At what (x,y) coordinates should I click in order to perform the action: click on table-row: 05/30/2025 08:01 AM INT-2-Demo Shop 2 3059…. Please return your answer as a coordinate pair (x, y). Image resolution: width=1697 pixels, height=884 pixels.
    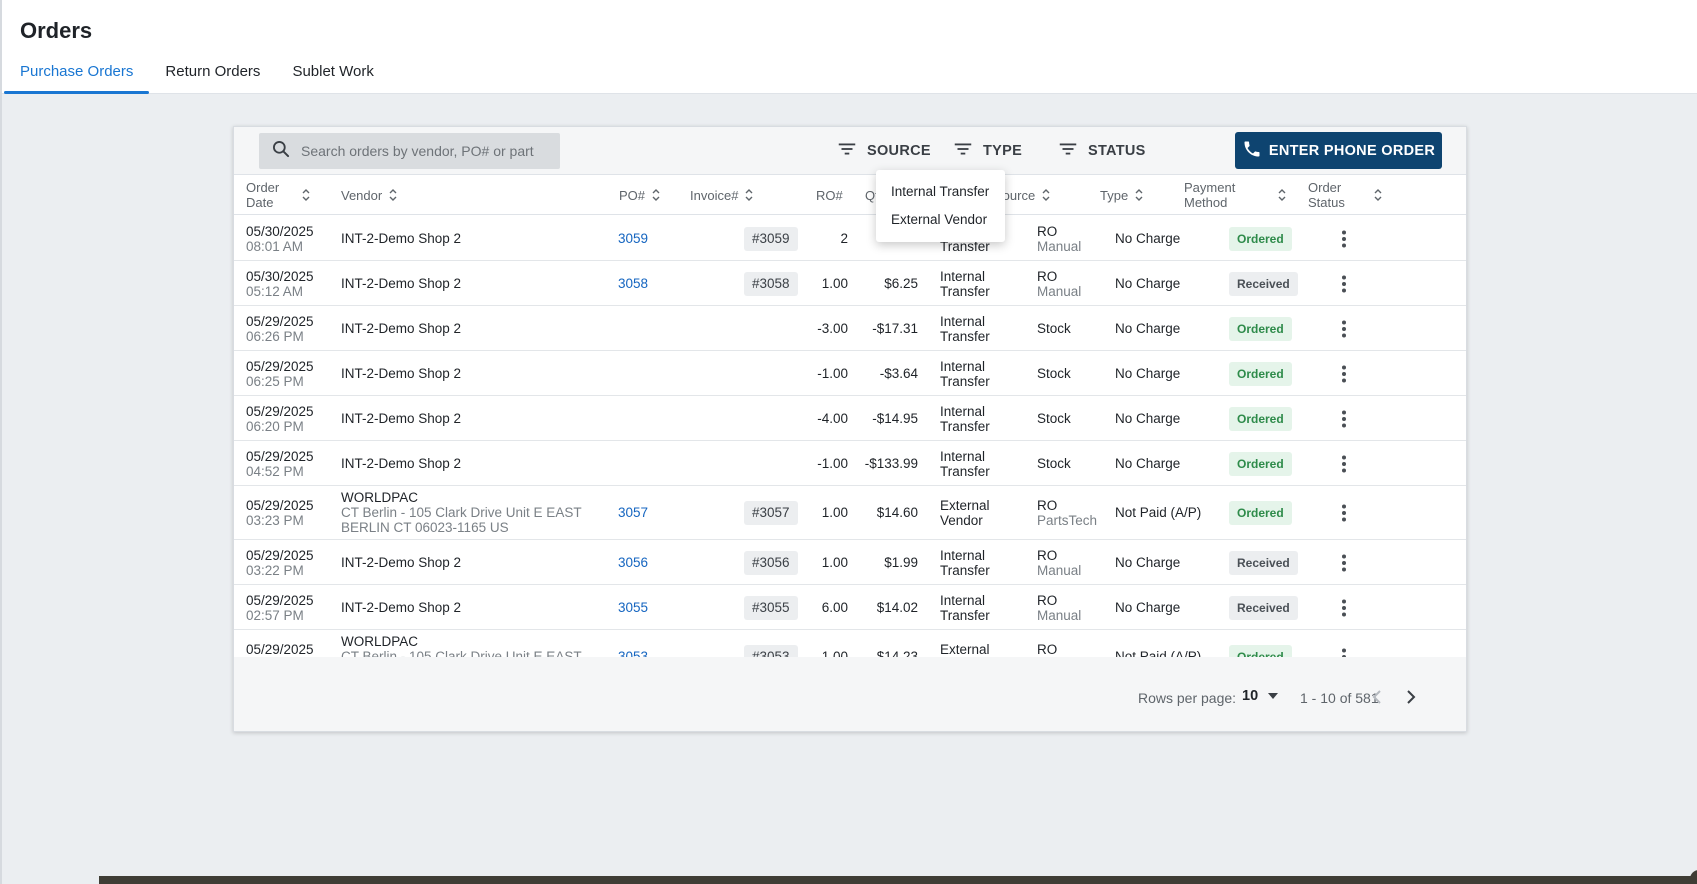
    Looking at the image, I should click on (850, 238).